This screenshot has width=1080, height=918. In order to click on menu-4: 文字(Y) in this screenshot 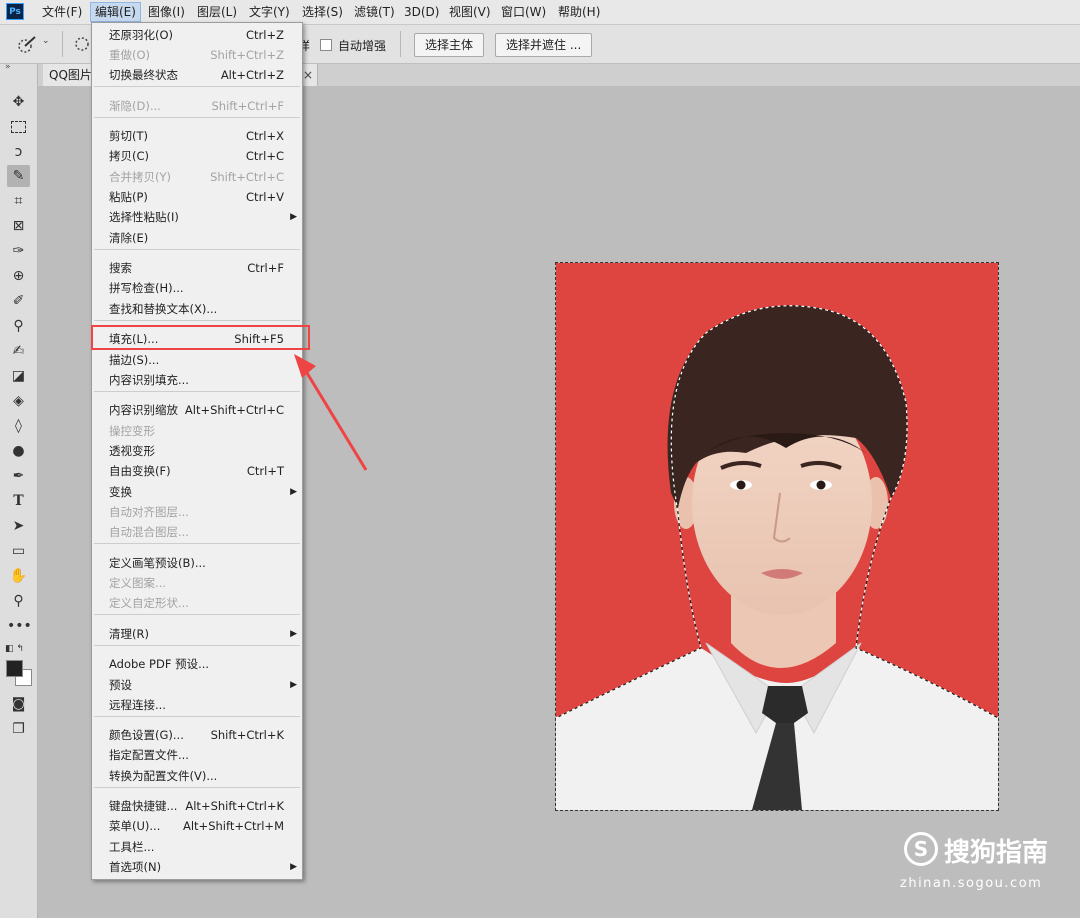, I will do `click(269, 12)`.